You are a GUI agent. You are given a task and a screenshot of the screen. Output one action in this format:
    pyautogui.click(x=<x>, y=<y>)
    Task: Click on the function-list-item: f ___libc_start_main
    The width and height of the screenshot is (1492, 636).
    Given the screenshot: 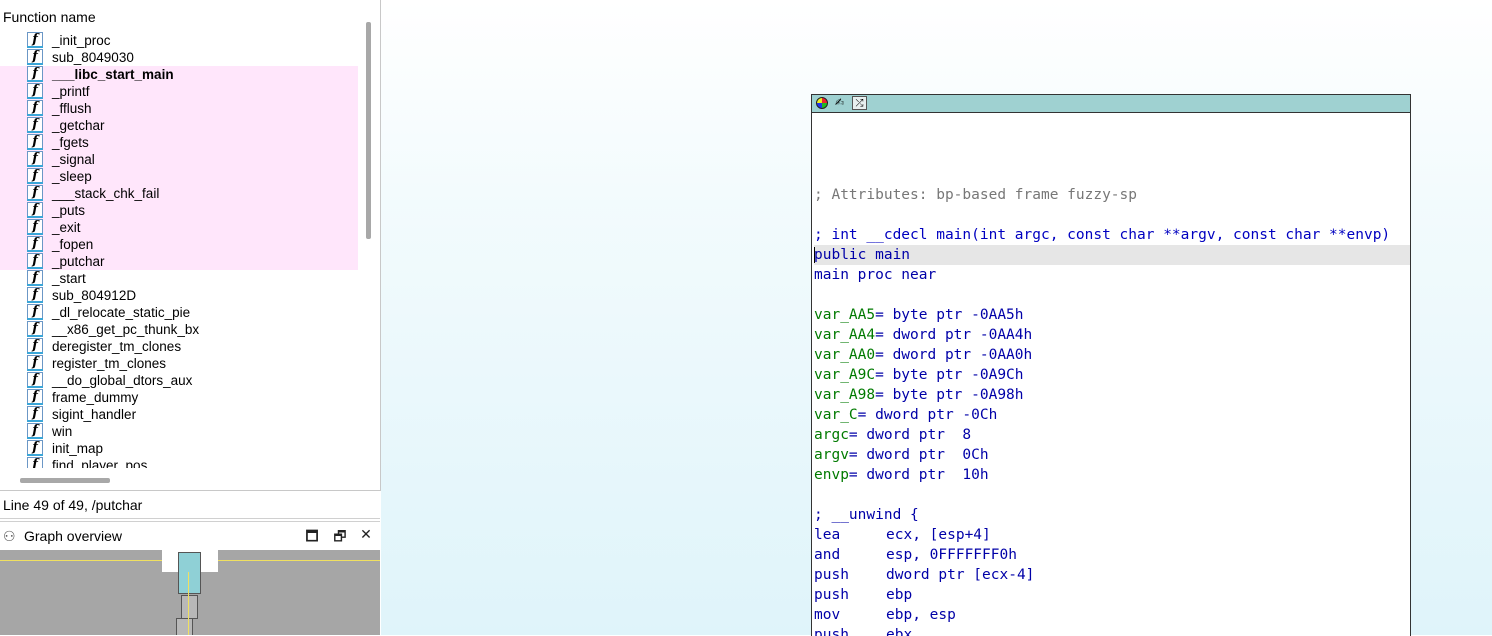 What is the action you would take?
    pyautogui.click(x=179, y=74)
    